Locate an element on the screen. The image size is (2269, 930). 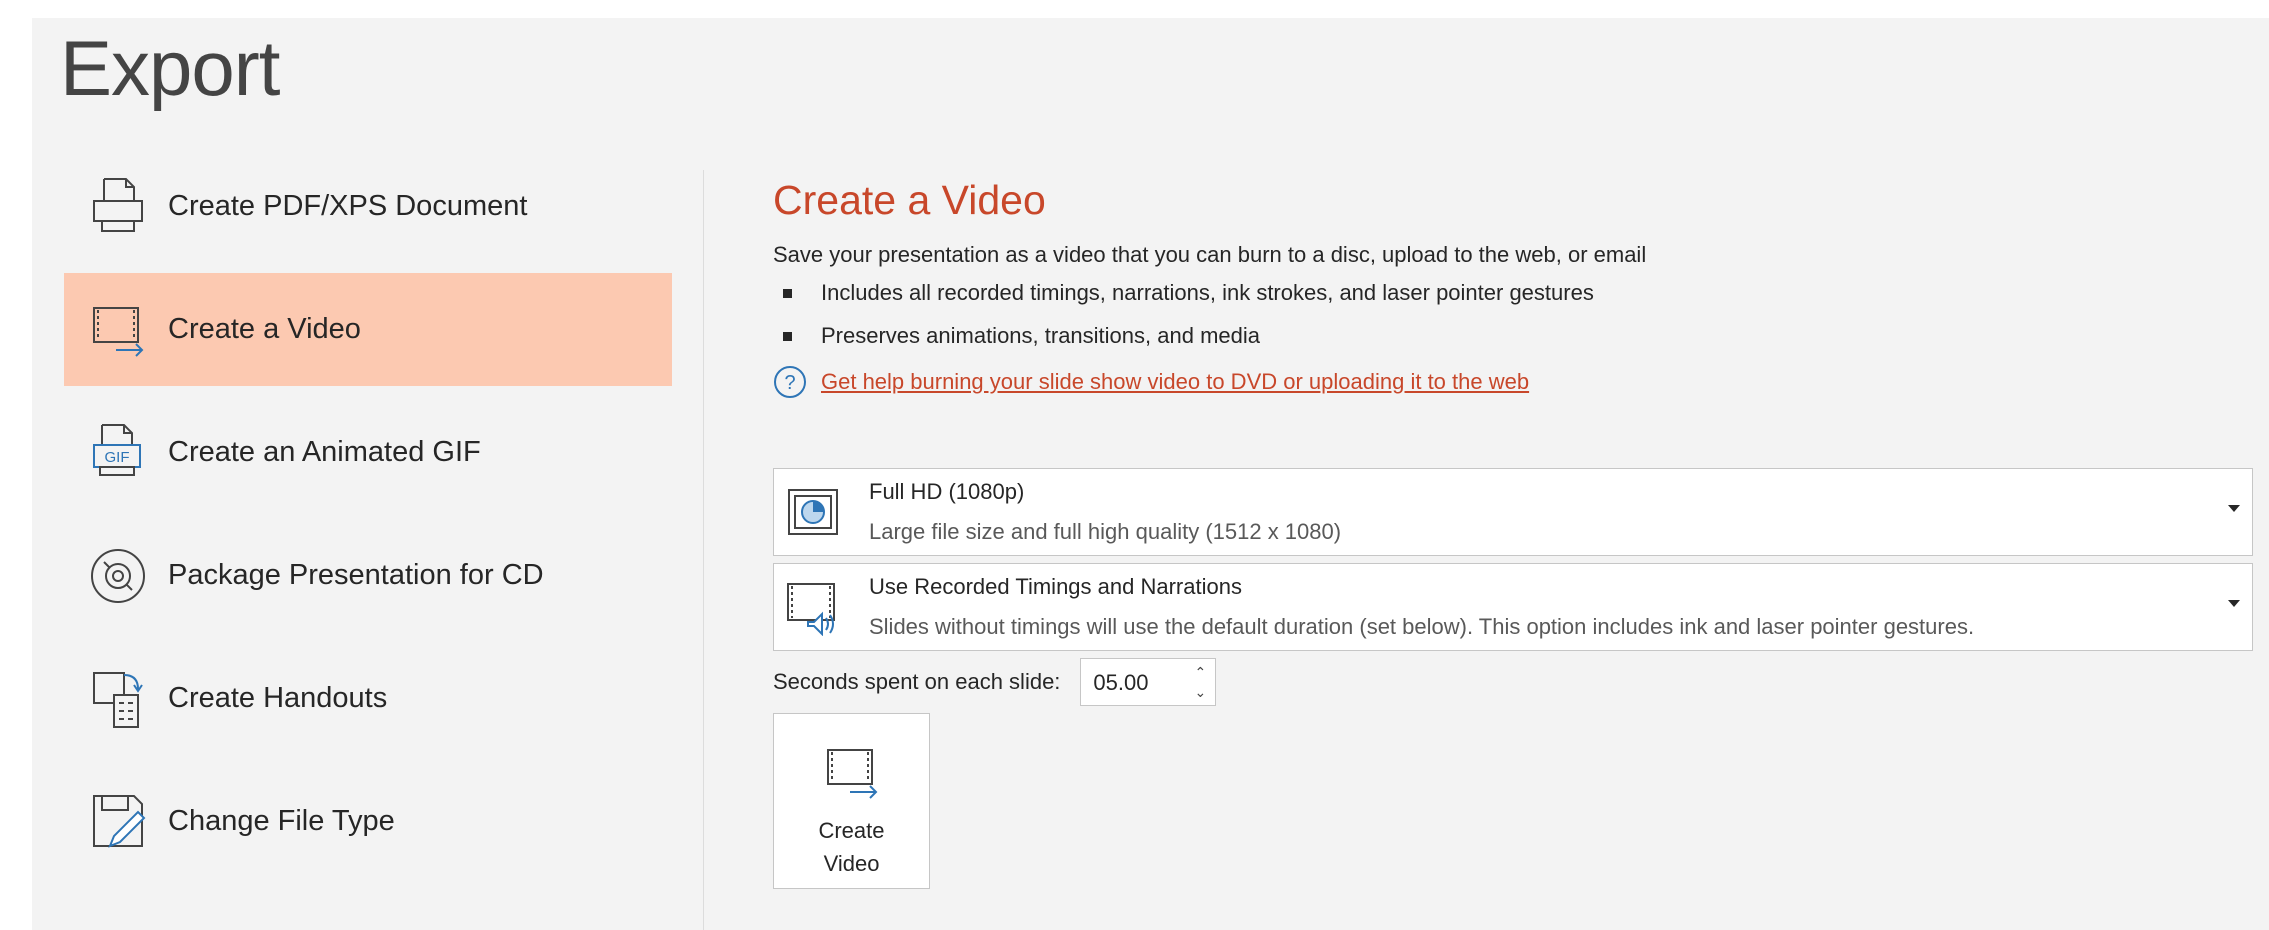
nav-item-label: Create a Video is located at coordinates (264, 329).